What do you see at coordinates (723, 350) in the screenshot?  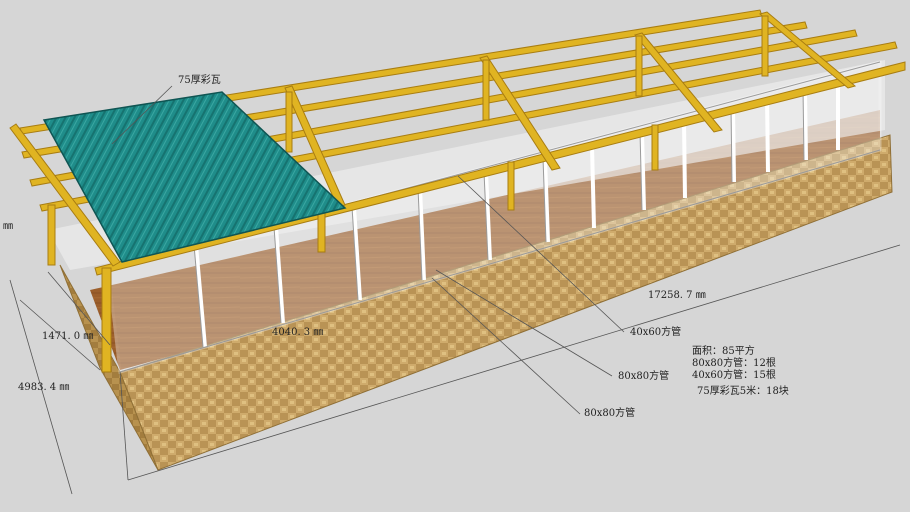 I see `area-note: 面积：85平方` at bounding box center [723, 350].